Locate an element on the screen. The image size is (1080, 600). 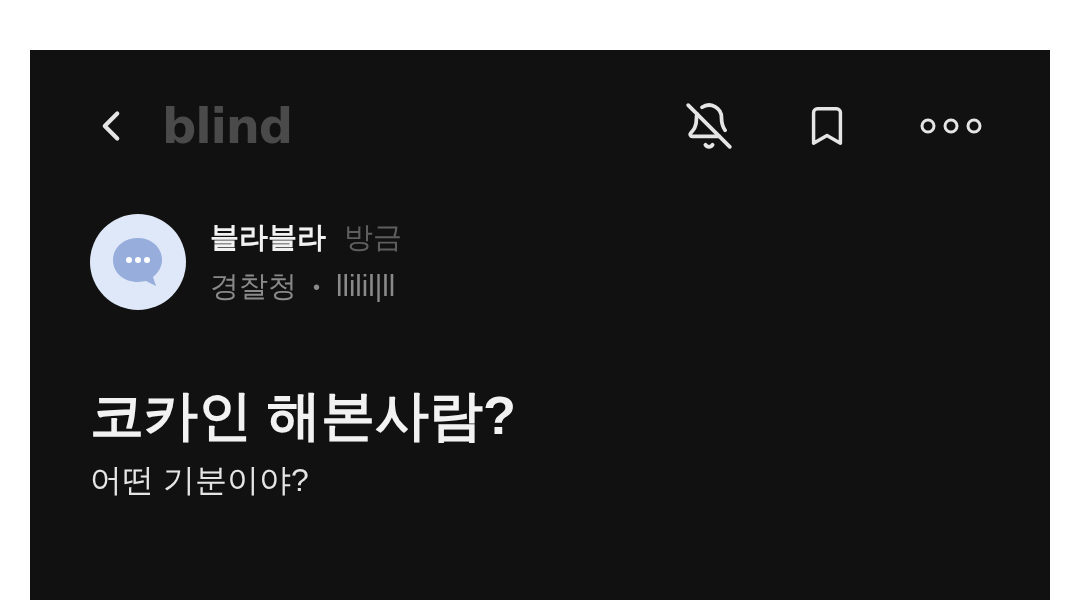
avatar-icon is located at coordinates (138, 262).